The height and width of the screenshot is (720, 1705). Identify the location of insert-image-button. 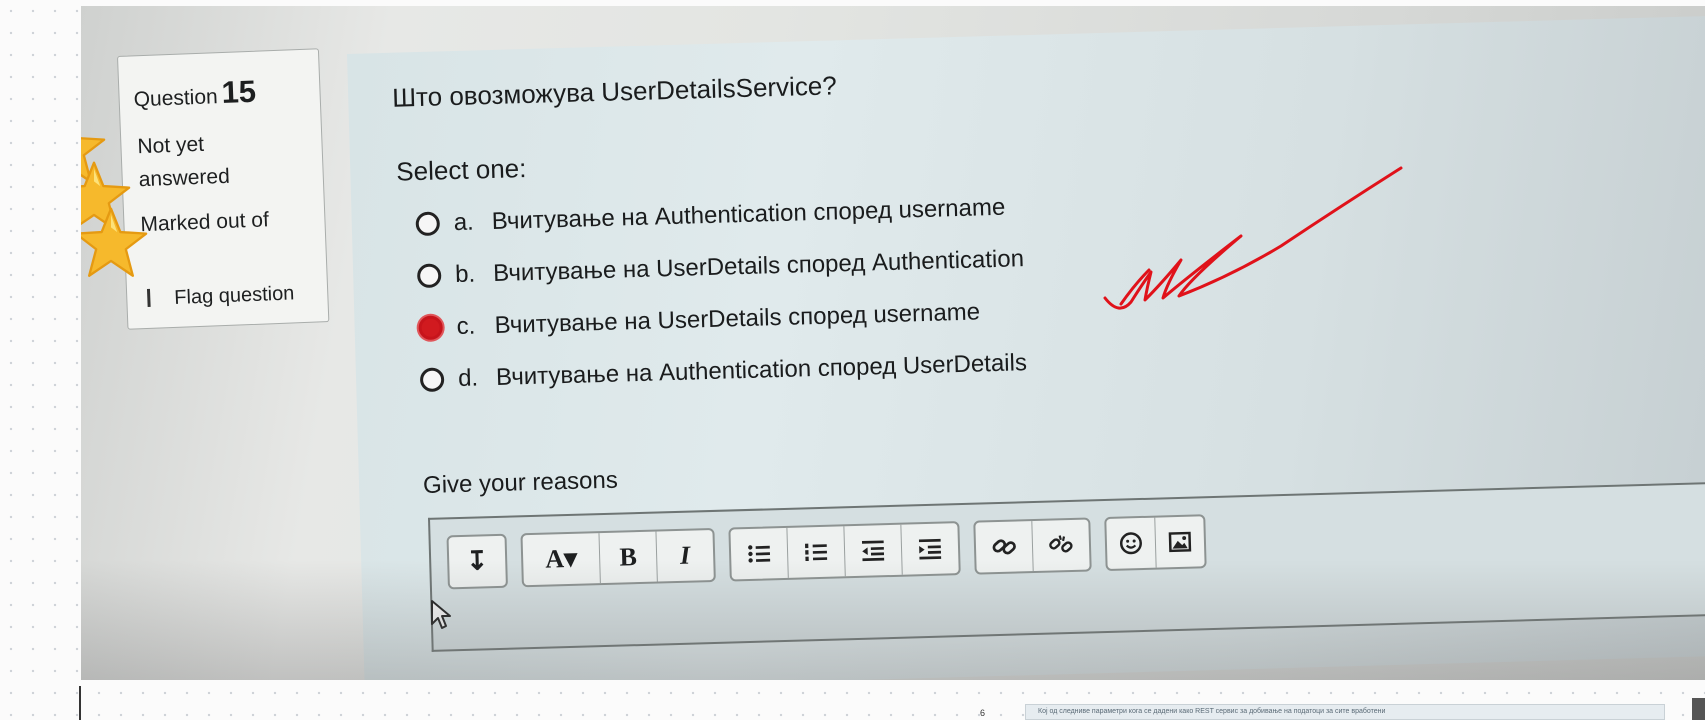
(1179, 541).